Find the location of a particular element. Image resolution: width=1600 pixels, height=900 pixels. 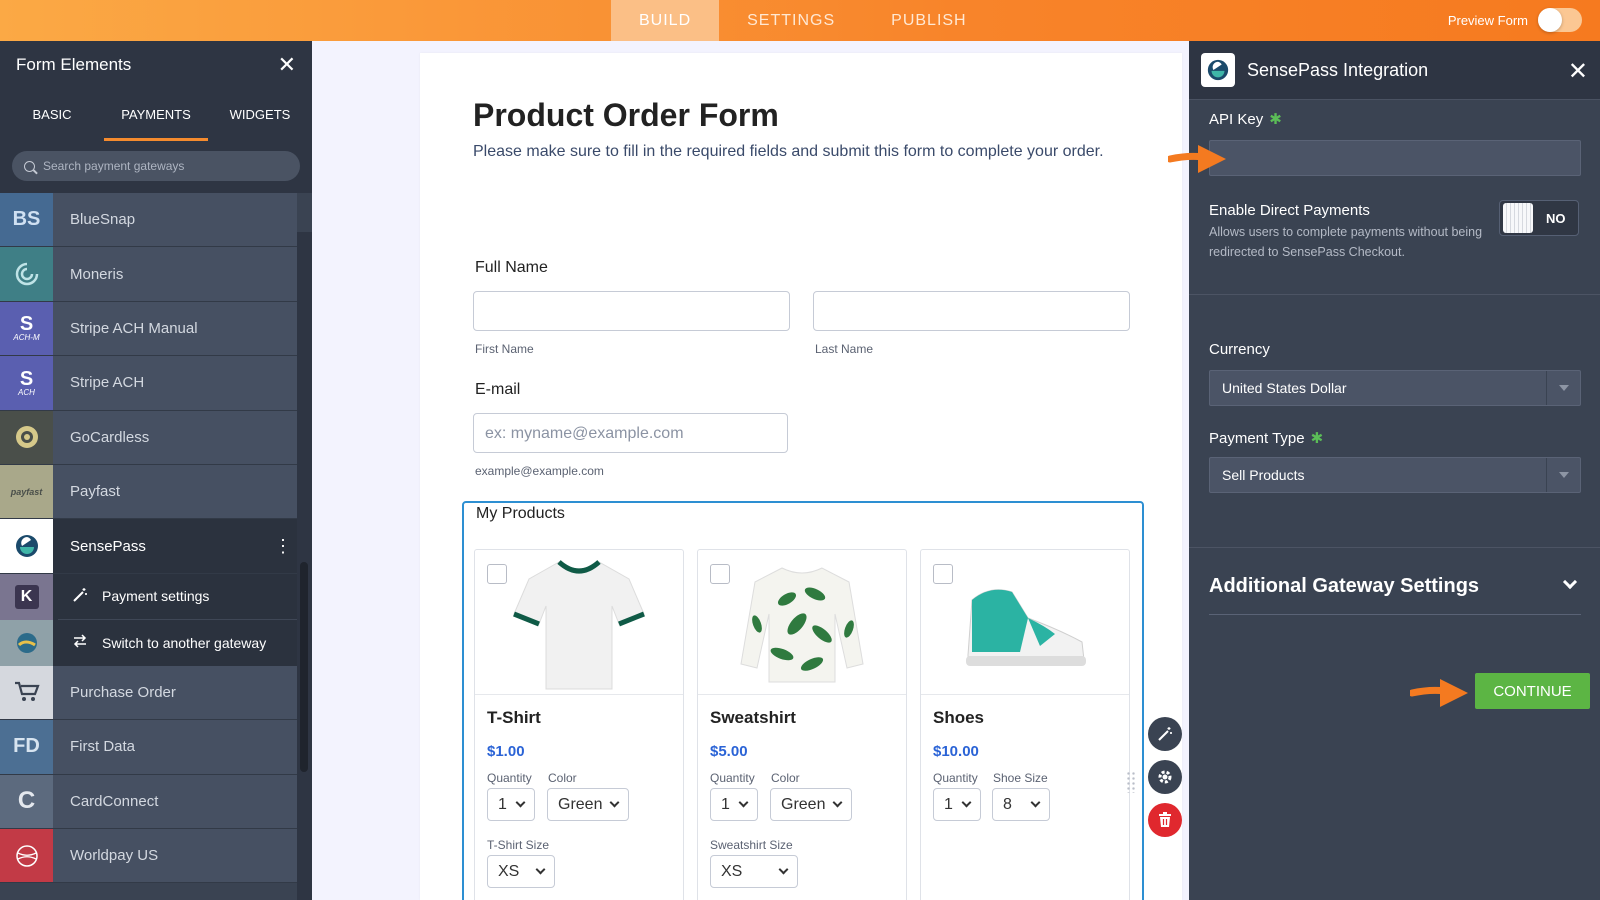

gear-icon is located at coordinates (1165, 777).